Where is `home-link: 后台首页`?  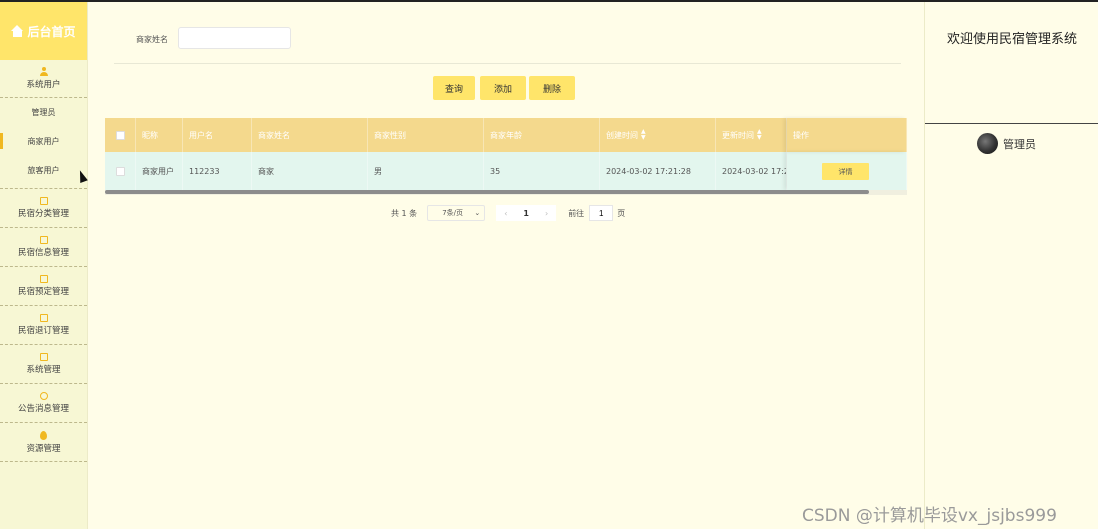
home-link: 后台首页 is located at coordinates (43, 31).